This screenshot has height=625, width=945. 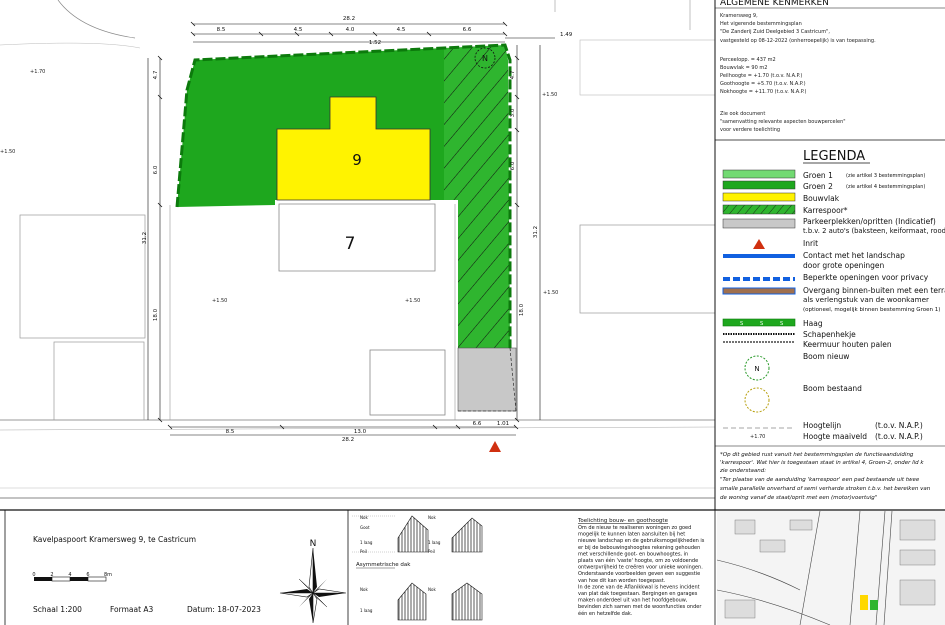 What do you see at coordinates (623, 521) in the screenshot?
I see `explanation-heading: Toelichting bouw- en goothoogte` at bounding box center [623, 521].